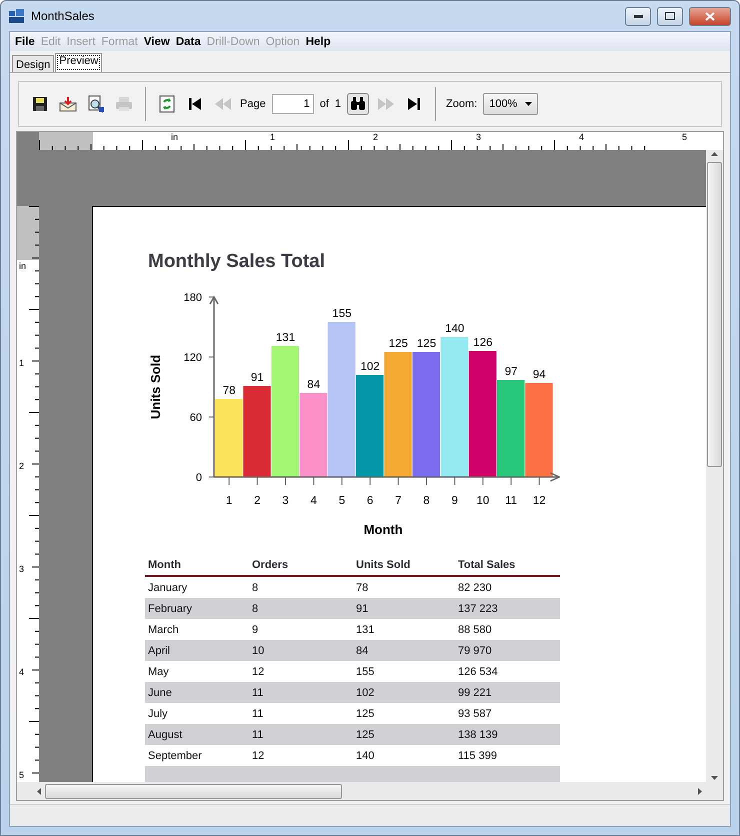 This screenshot has height=836, width=740. What do you see at coordinates (229, 501) in the screenshot?
I see `axis-tick-label: 1` at bounding box center [229, 501].